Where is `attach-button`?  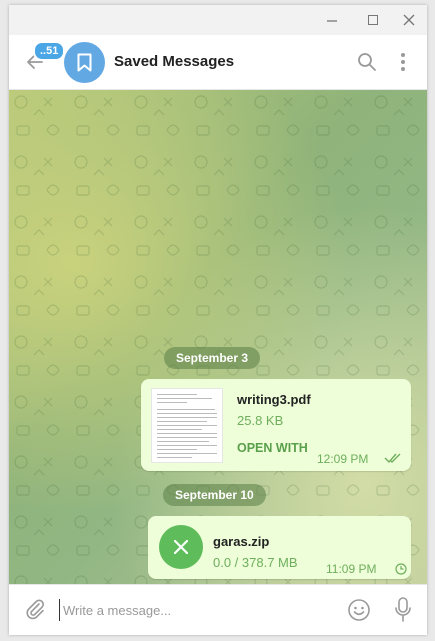
attach-button is located at coordinates (35, 611).